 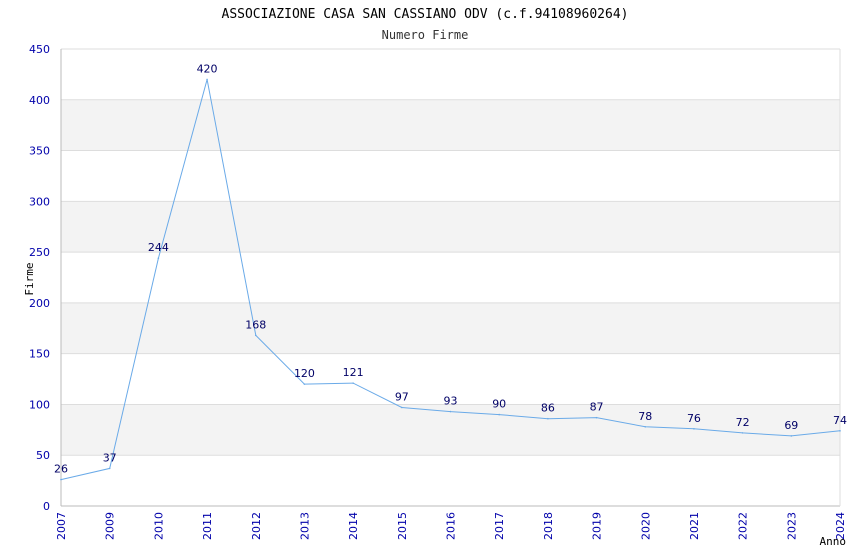 What do you see at coordinates (61, 469) in the screenshot?
I see `data-label: 26` at bounding box center [61, 469].